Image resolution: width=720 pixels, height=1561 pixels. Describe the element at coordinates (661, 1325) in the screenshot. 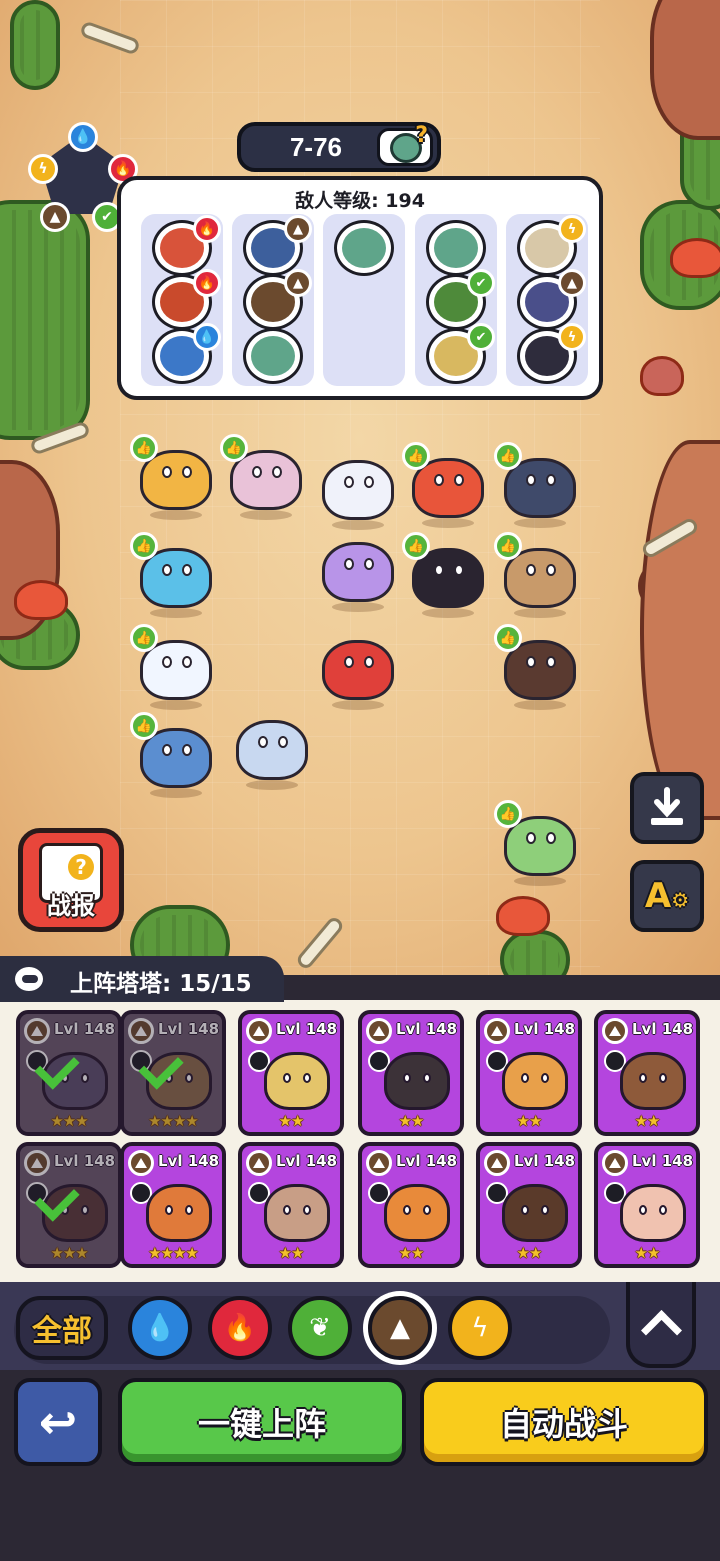

I see `expand-roster-button` at that location.